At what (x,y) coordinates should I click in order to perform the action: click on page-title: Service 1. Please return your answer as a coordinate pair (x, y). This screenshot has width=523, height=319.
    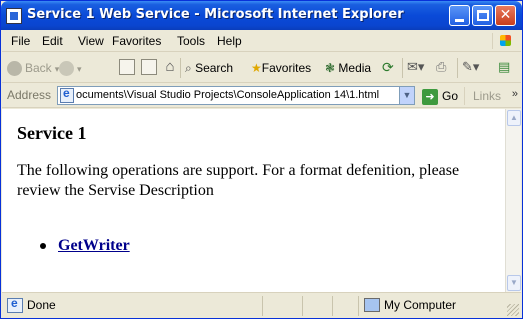
    Looking at the image, I should click on (52, 133).